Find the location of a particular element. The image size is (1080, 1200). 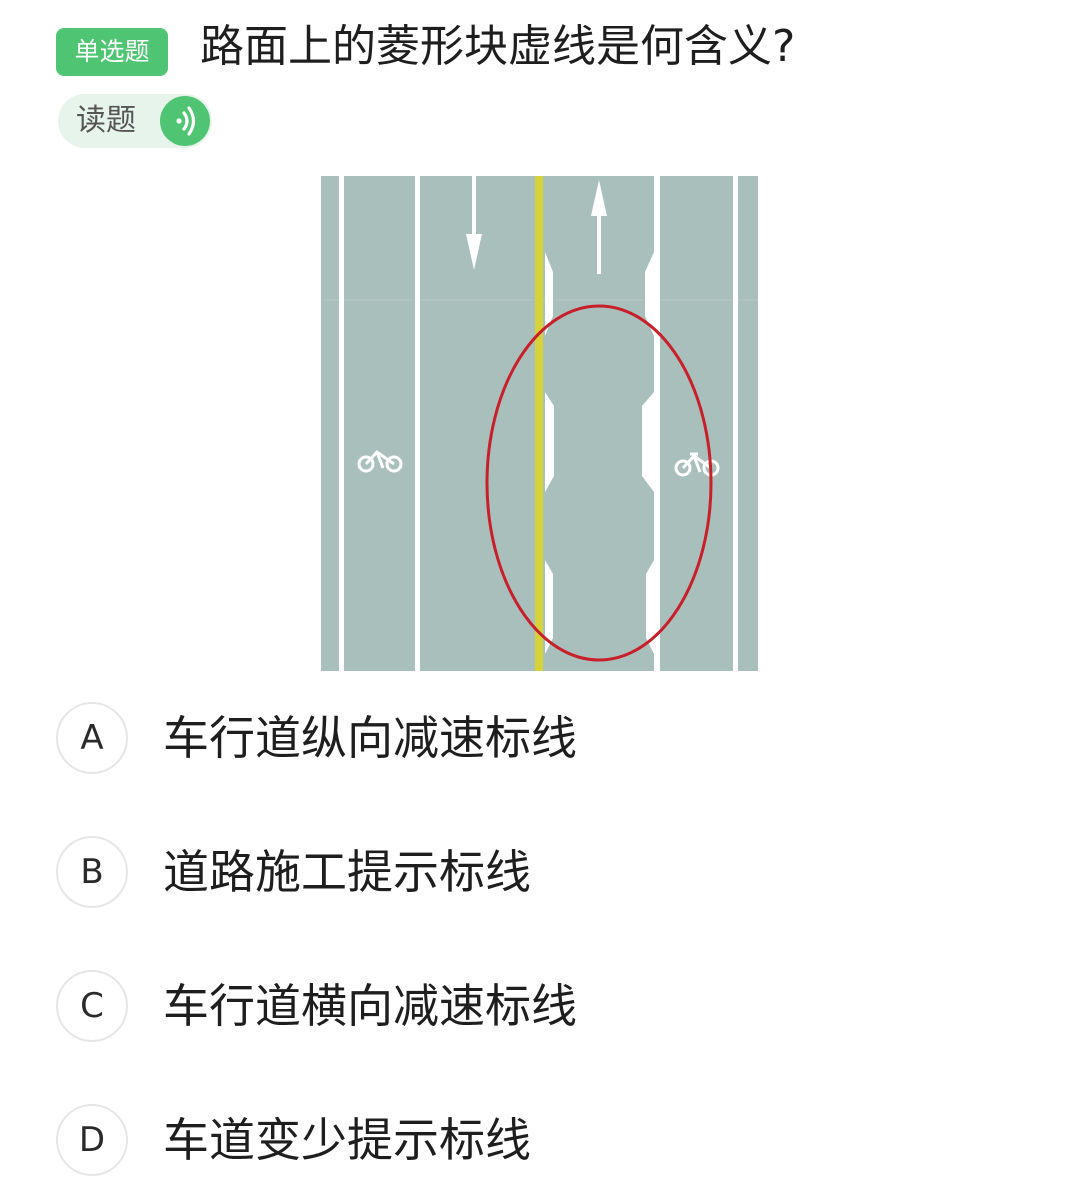

option-letter: B is located at coordinates (92, 872).